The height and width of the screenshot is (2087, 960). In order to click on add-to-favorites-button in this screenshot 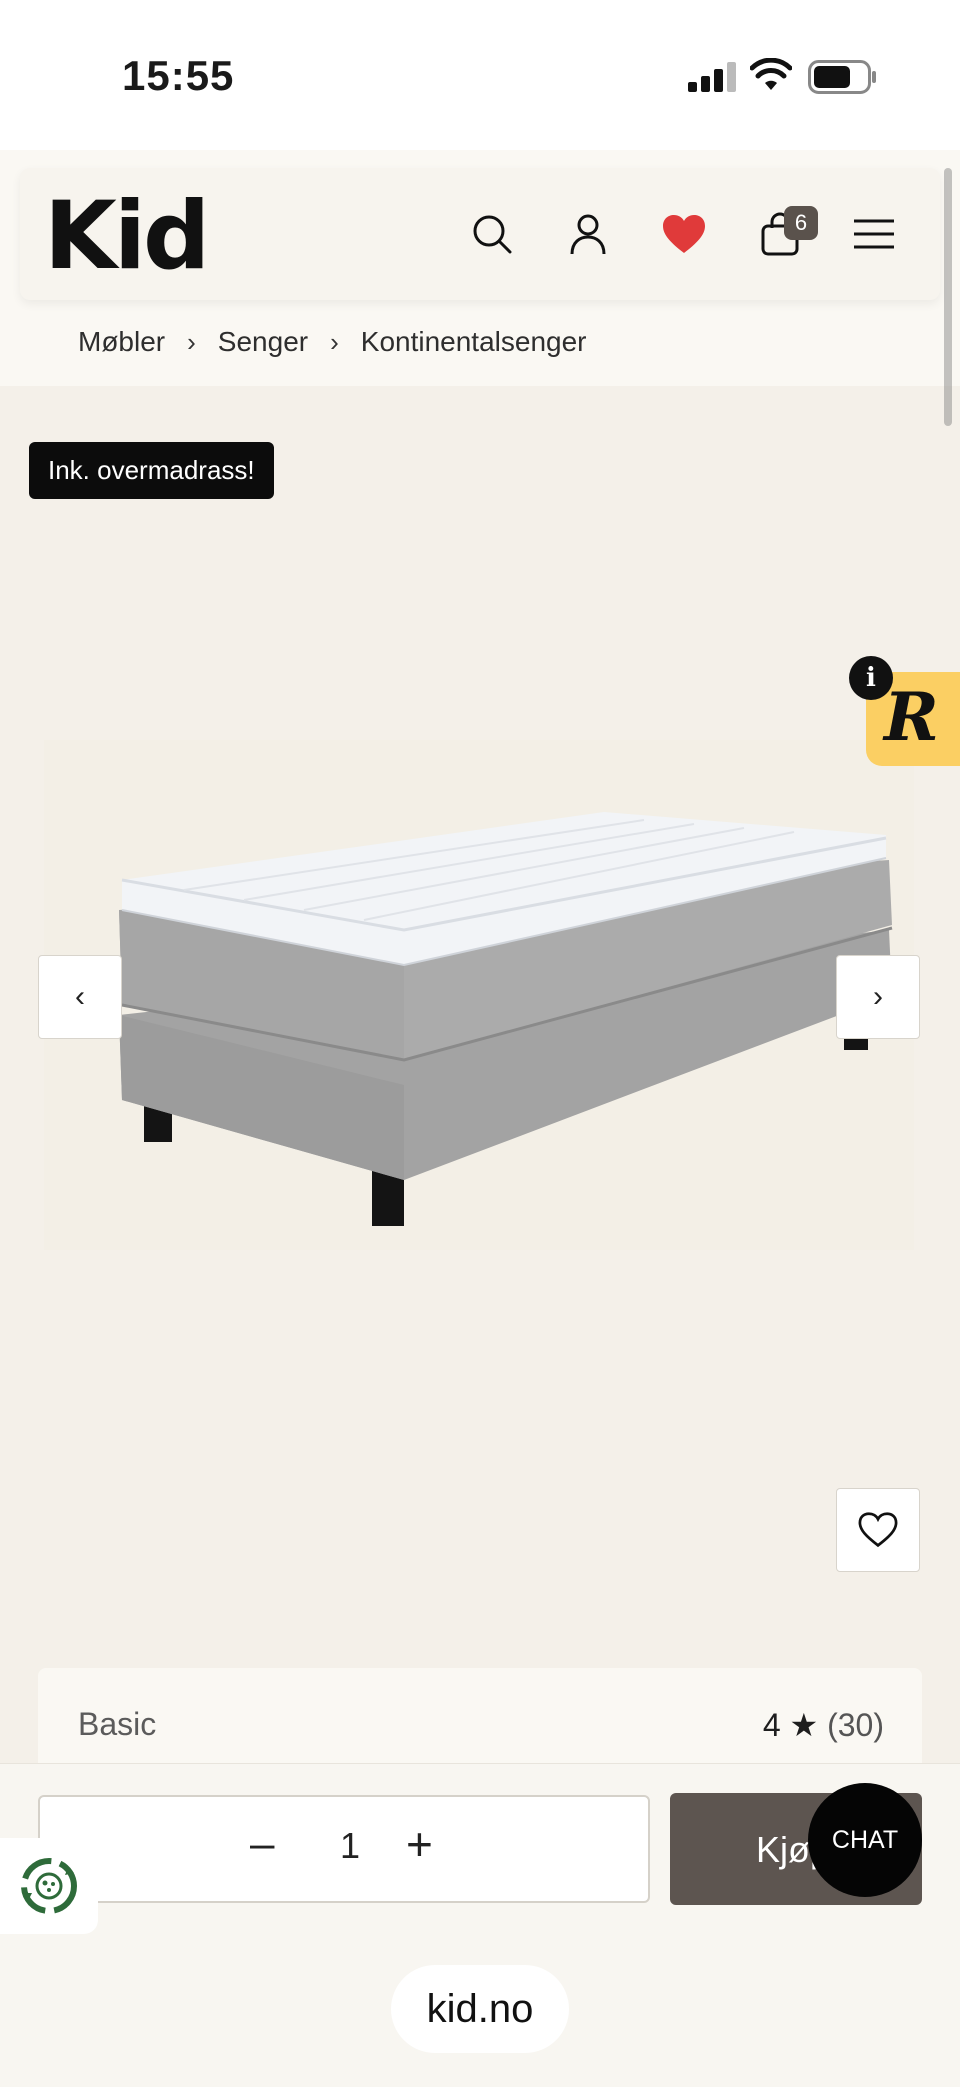, I will do `click(878, 1530)`.